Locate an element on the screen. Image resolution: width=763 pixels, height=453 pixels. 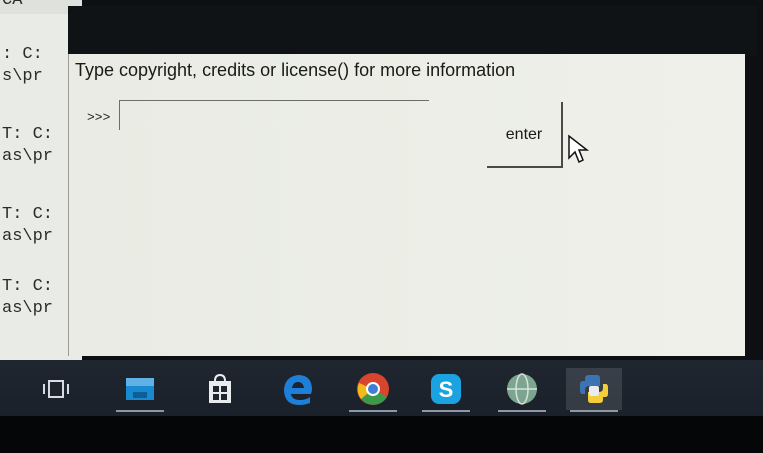
python-icon is located at coordinates (594, 389).